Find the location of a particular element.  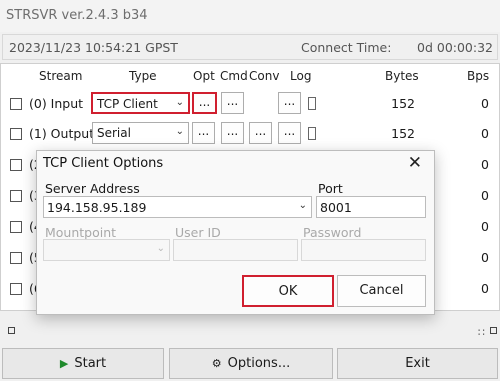

port-value: 8001 is located at coordinates (336, 207).